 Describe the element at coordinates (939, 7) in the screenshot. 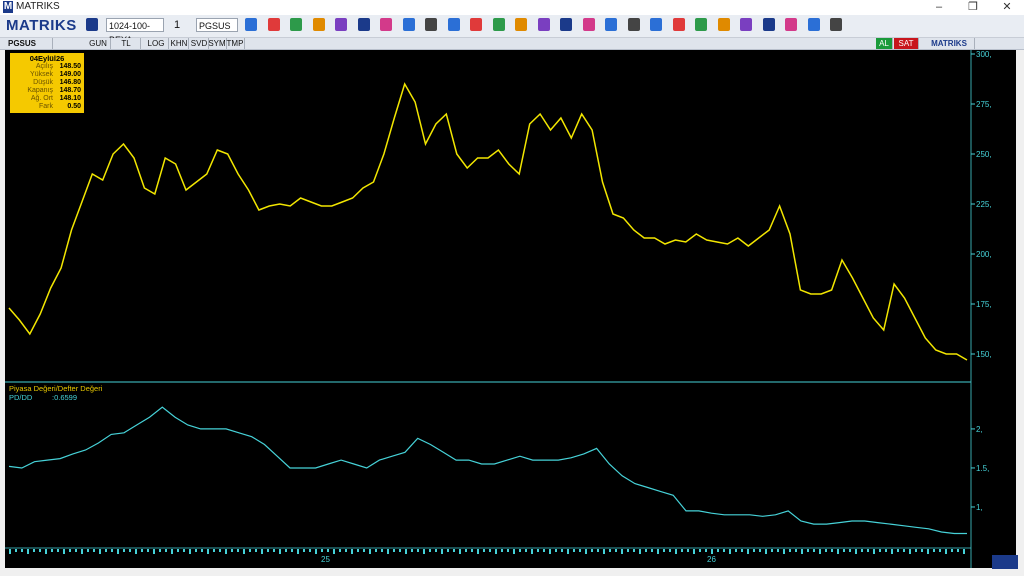

I see `minimize-button: –` at that location.